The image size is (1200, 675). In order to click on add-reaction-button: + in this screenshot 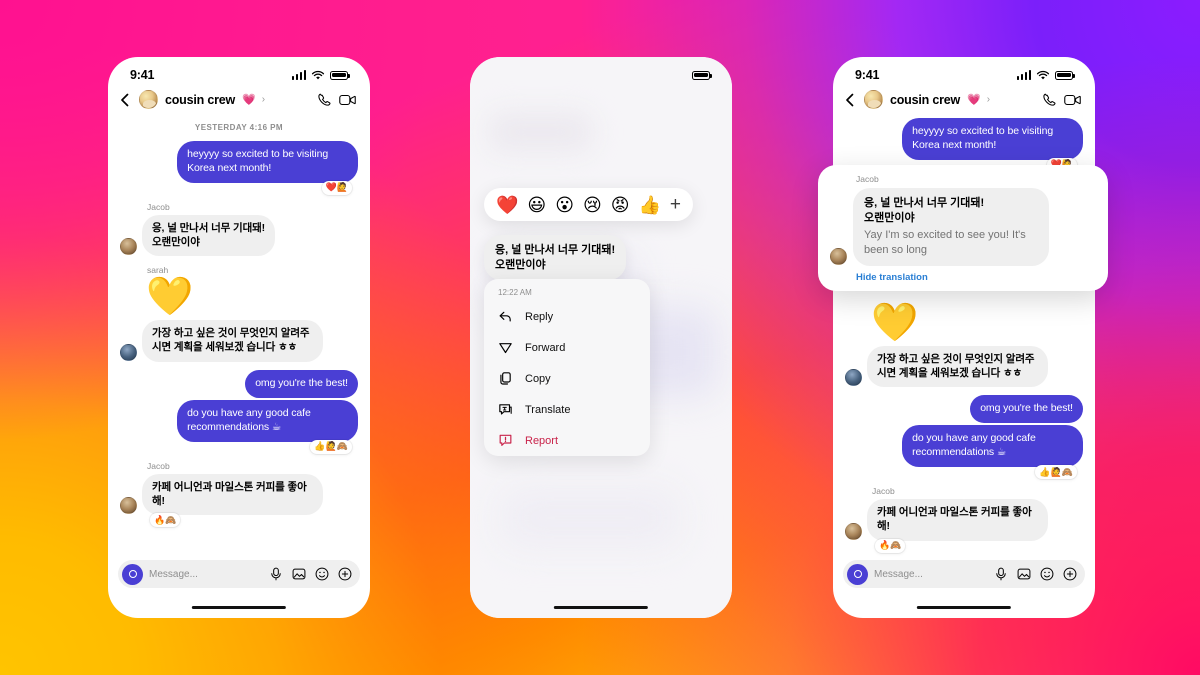, I will do `click(675, 204)`.